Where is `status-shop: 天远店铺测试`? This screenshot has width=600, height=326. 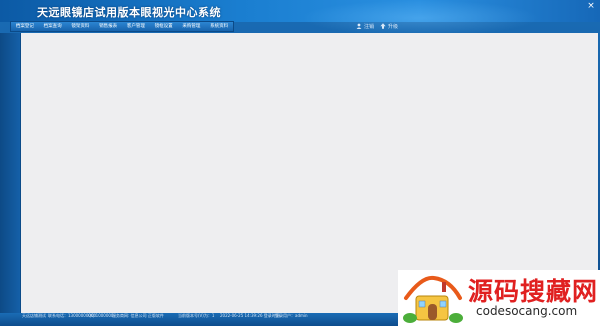 status-shop: 天远店铺测试 is located at coordinates (34, 315).